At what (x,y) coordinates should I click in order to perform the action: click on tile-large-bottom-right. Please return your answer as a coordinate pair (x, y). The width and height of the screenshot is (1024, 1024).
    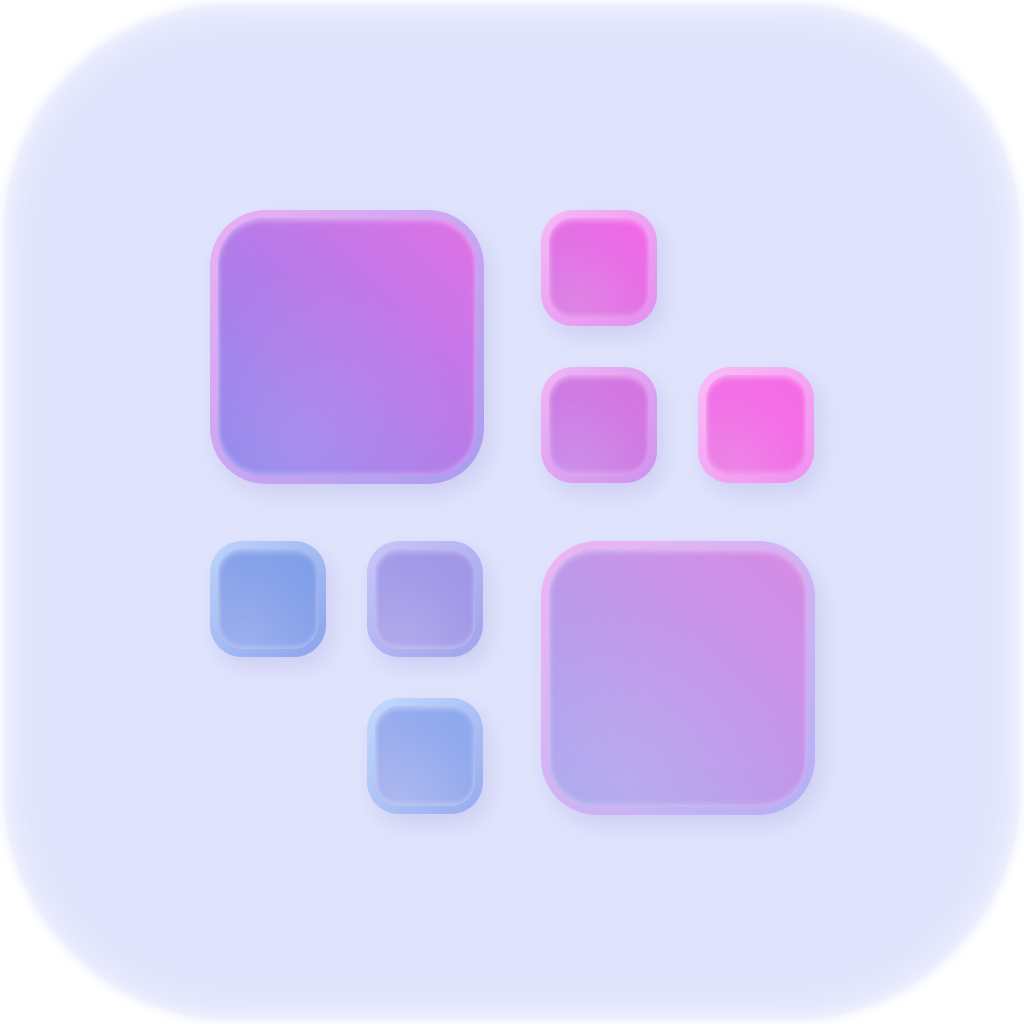
    Looking at the image, I should click on (678, 678).